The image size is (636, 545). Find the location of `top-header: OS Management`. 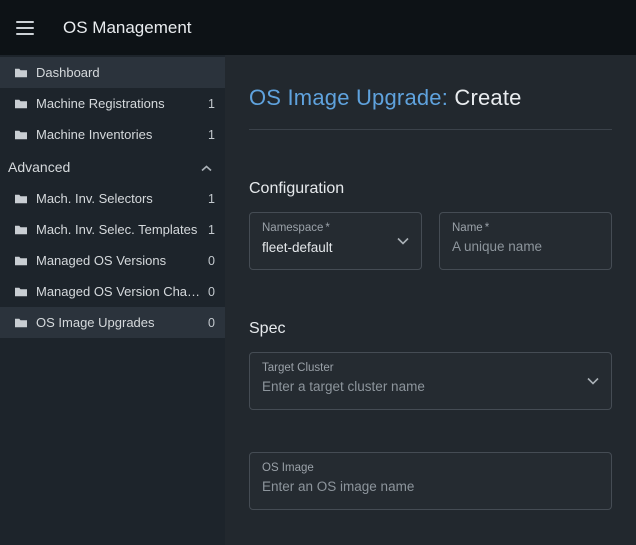

top-header: OS Management is located at coordinates (318, 27).